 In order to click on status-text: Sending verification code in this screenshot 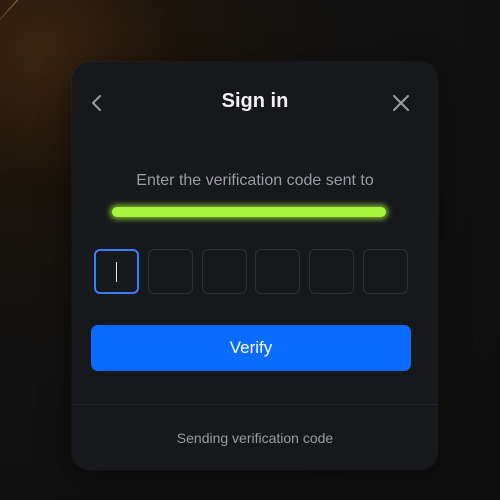, I will do `click(255, 438)`.